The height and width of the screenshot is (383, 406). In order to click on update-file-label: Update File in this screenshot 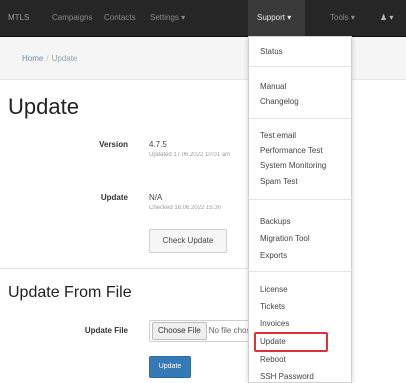, I will do `click(106, 330)`.